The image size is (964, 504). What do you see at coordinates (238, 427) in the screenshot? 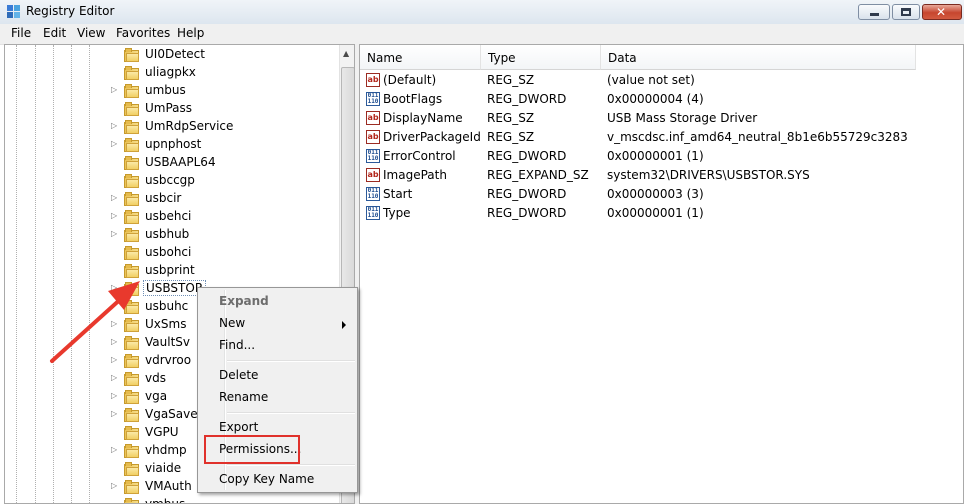
I see `menu-item-export: Export` at bounding box center [238, 427].